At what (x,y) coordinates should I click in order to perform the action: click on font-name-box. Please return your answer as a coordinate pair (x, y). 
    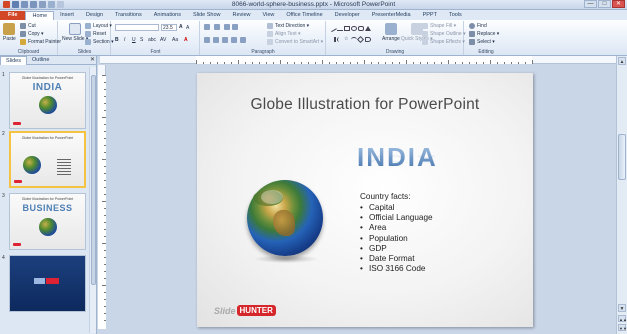
    Looking at the image, I should click on (137, 27).